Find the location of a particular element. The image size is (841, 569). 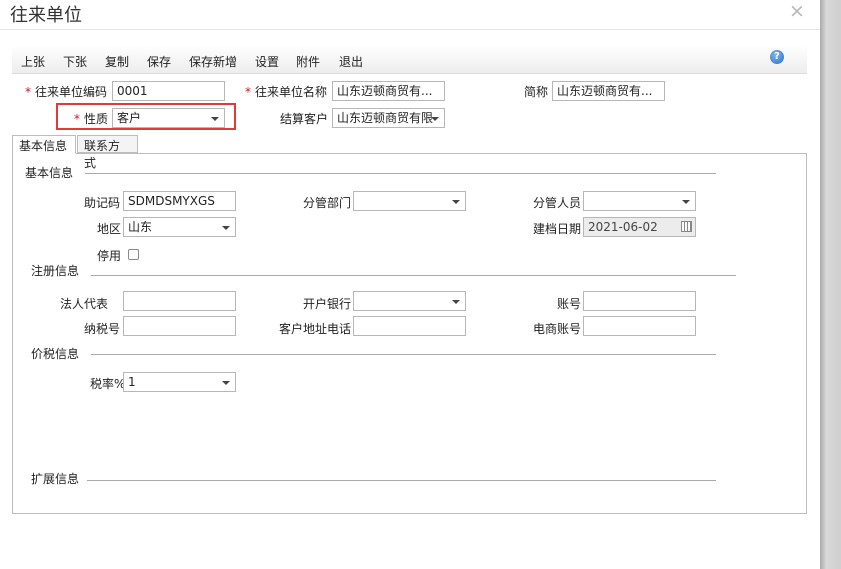

ecommerce-account-input is located at coordinates (639, 326).